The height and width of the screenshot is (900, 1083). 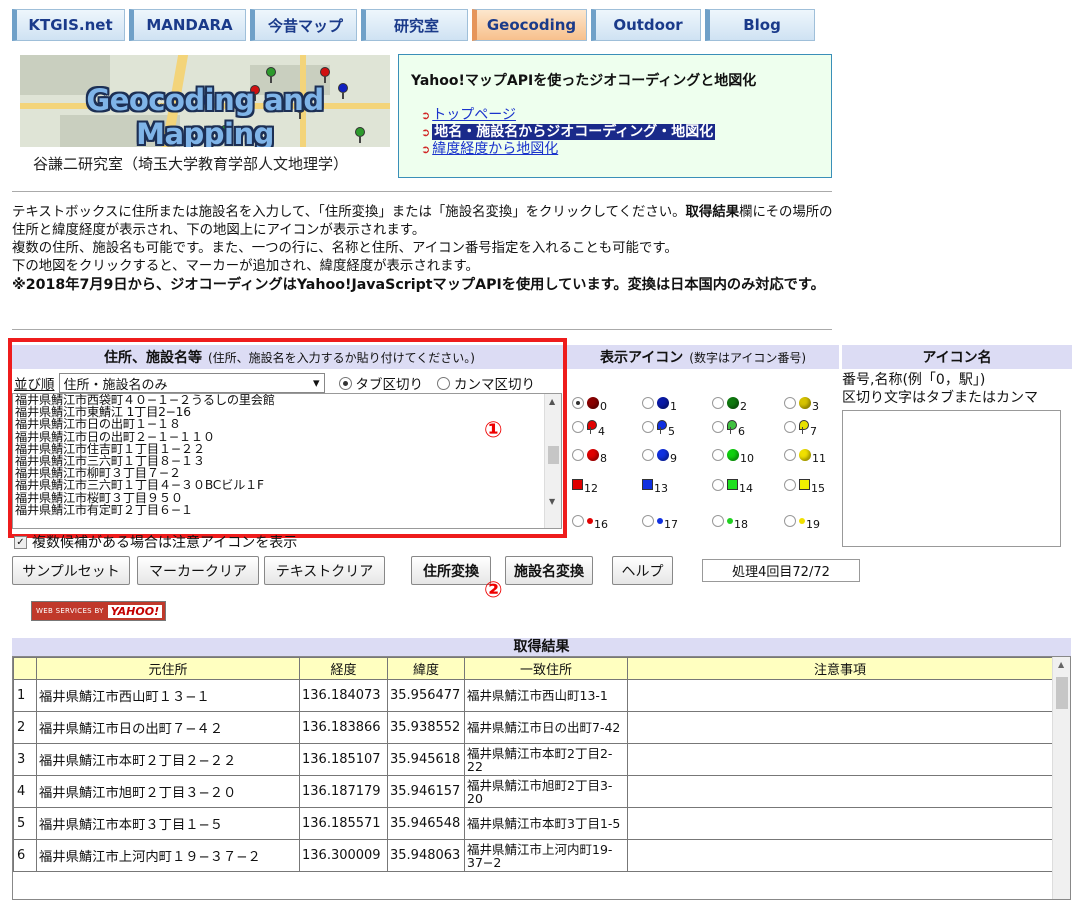 I want to click on icon-option-9: 9, so click(x=659, y=456).